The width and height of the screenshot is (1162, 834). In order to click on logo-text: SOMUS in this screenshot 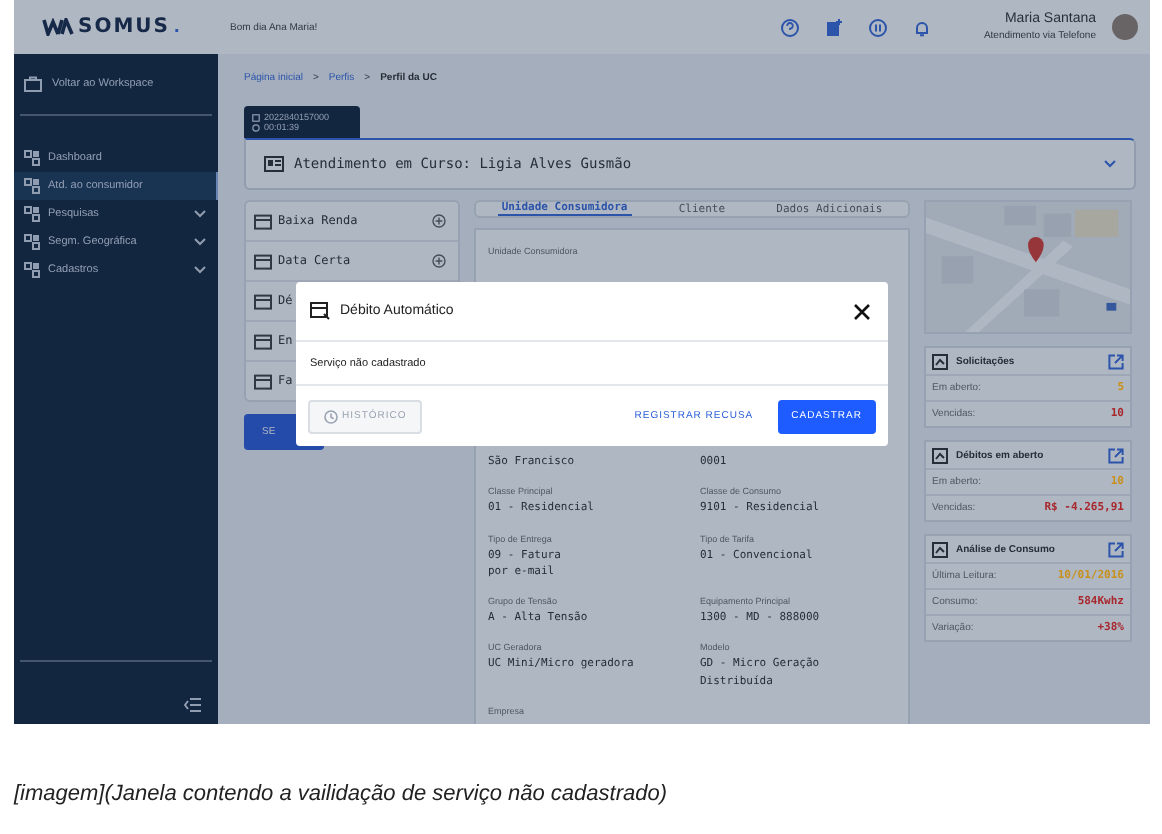, I will do `click(124, 27)`.